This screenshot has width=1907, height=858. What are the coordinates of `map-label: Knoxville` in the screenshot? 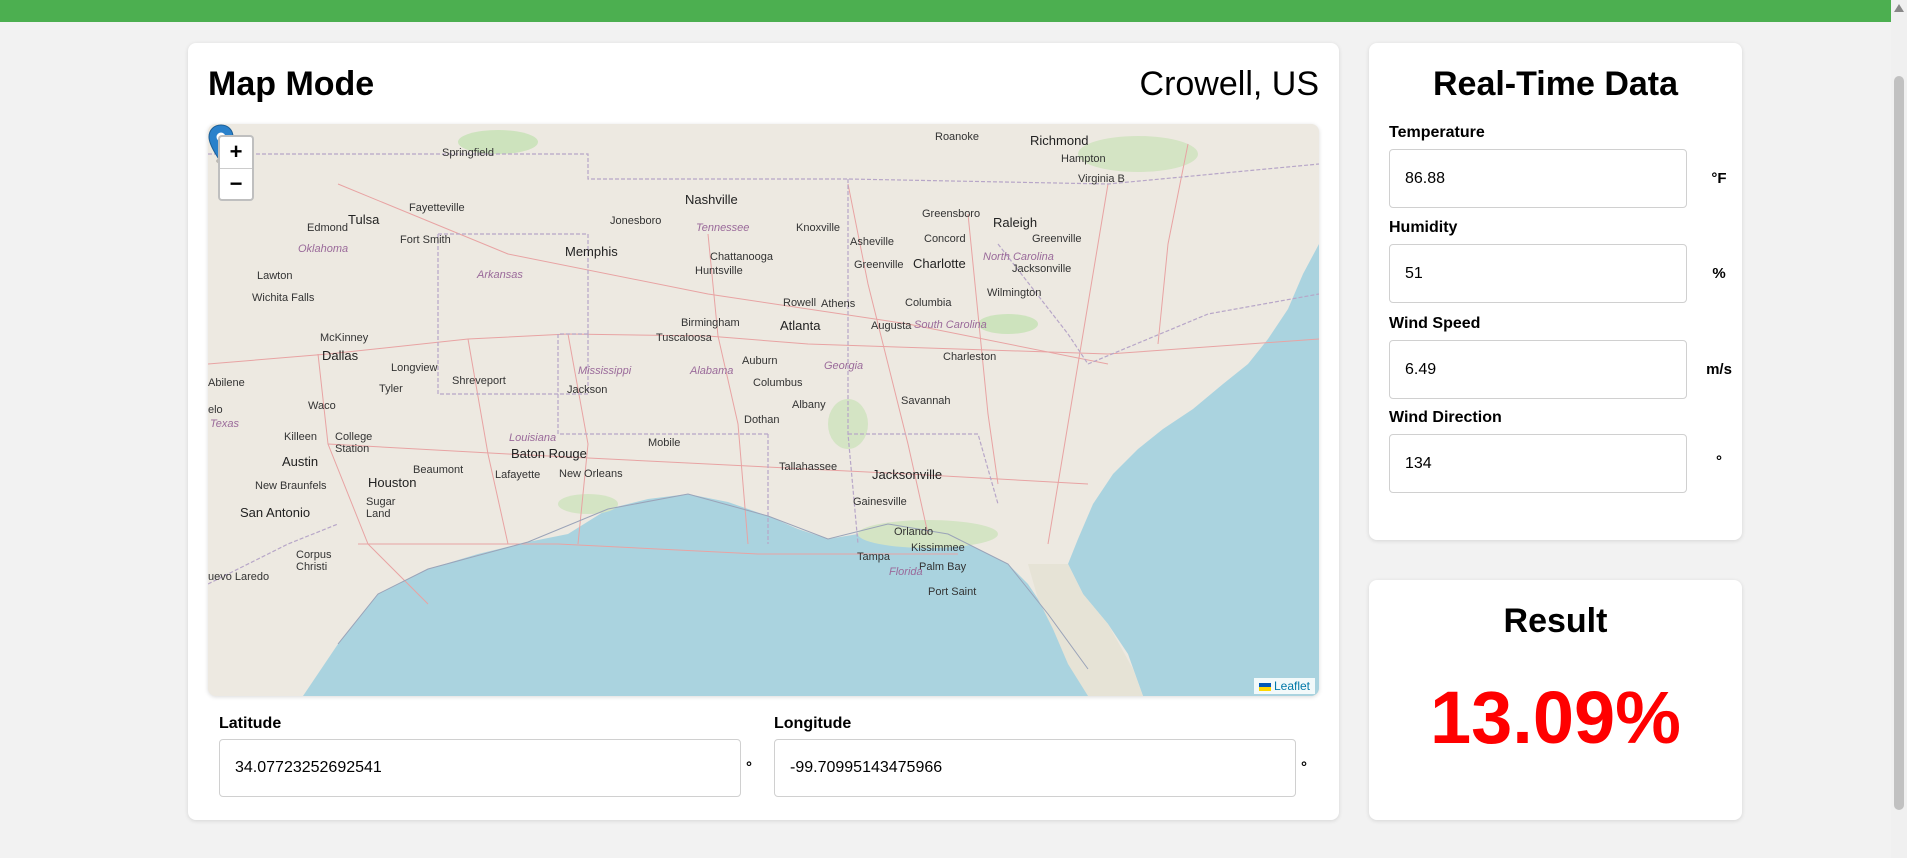 It's located at (818, 228).